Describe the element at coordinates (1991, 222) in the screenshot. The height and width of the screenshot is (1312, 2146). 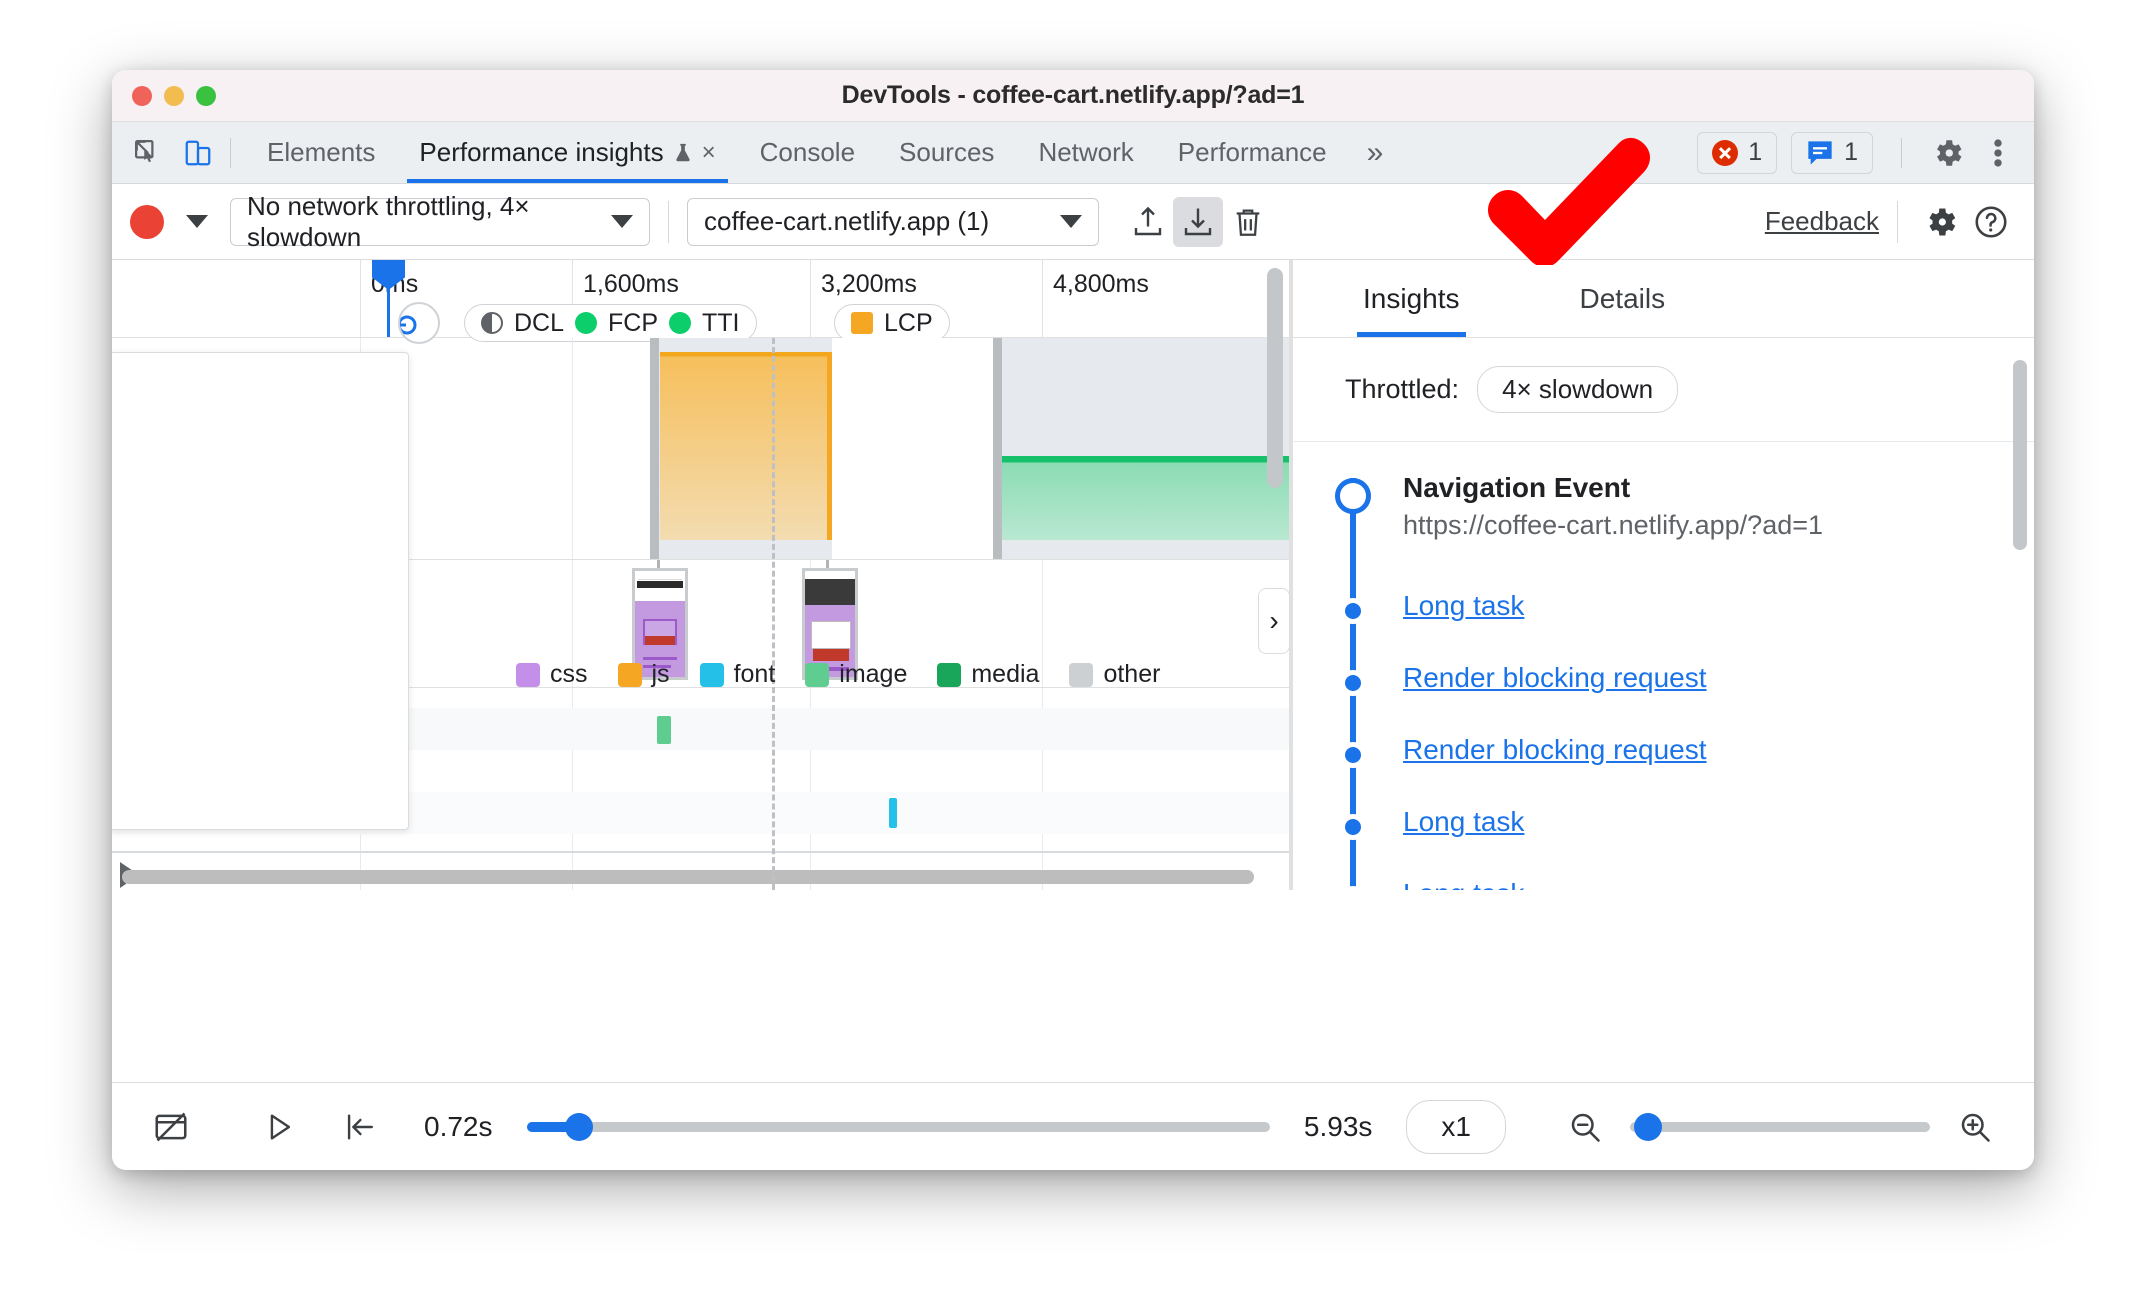
I see `help-icon` at that location.